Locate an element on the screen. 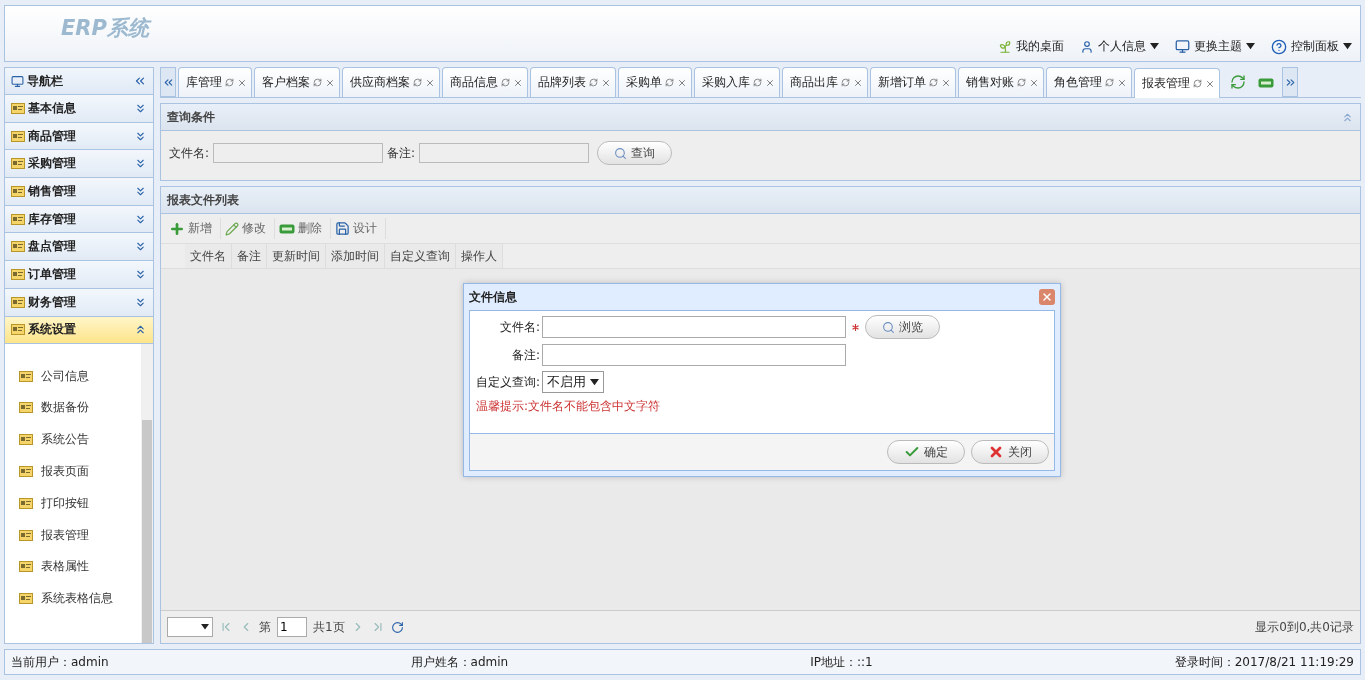 Image resolution: width=1365 pixels, height=680 pixels. accordion-header: 系统设置 is located at coordinates (79, 330).